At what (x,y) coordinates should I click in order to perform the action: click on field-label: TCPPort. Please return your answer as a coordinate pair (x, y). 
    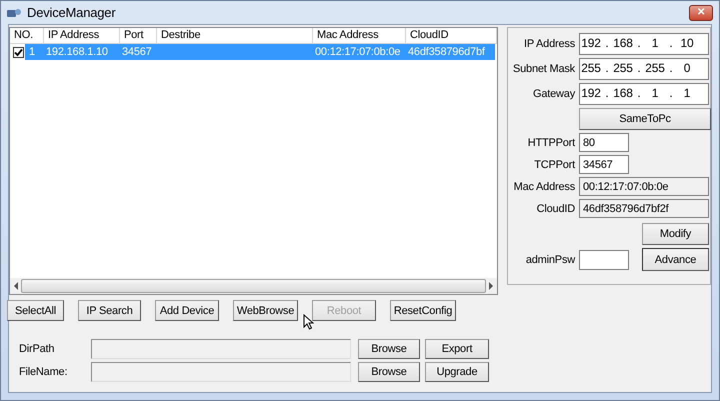
    Looking at the image, I should click on (554, 164).